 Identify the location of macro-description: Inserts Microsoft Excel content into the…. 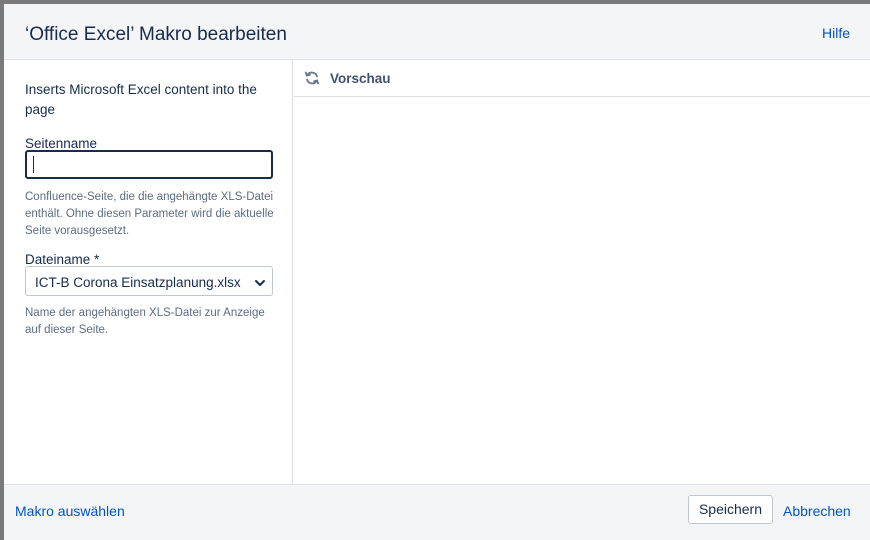
(141, 99).